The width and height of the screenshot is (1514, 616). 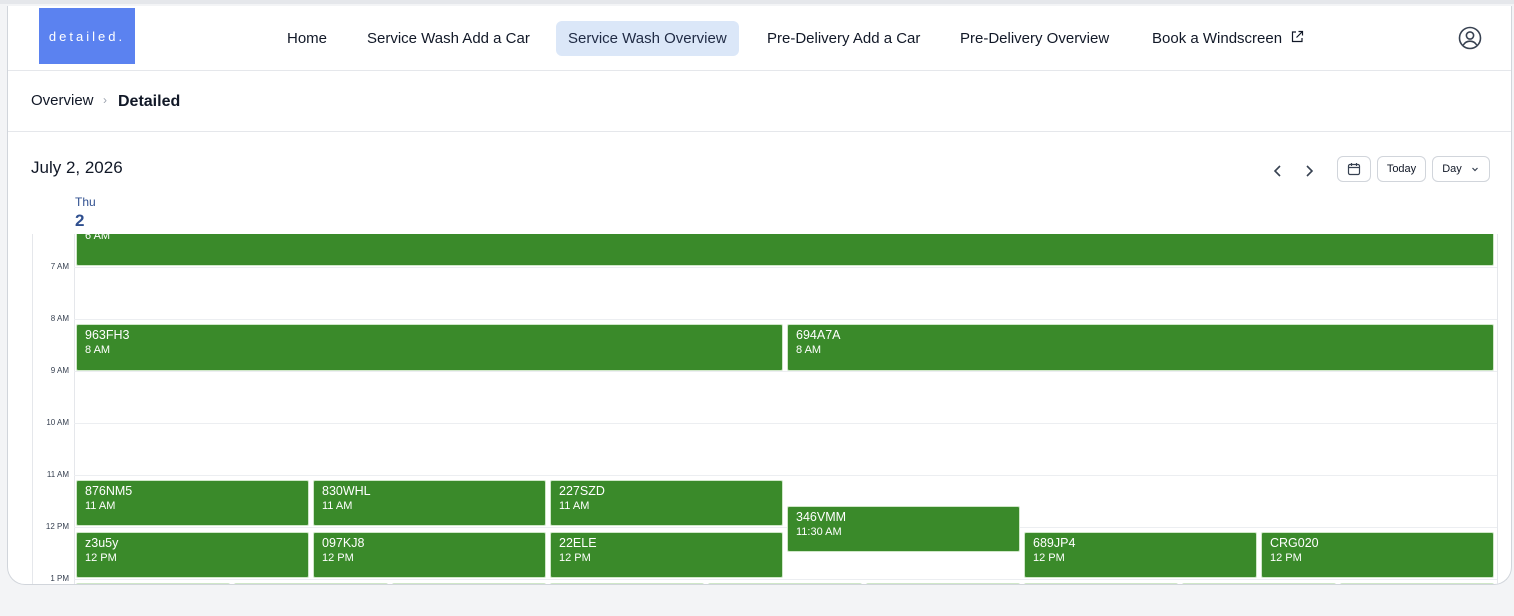 I want to click on user-account-icon, so click(x=1470, y=38).